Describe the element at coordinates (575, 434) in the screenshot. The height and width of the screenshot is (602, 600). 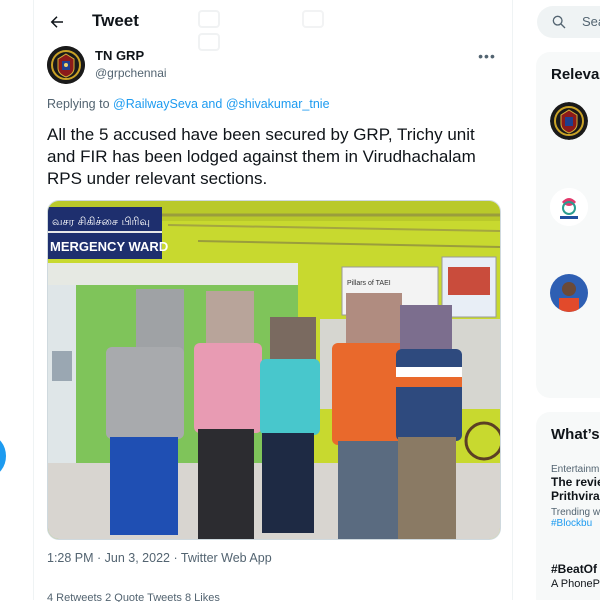
I see `whats-happening-title: What’s` at that location.